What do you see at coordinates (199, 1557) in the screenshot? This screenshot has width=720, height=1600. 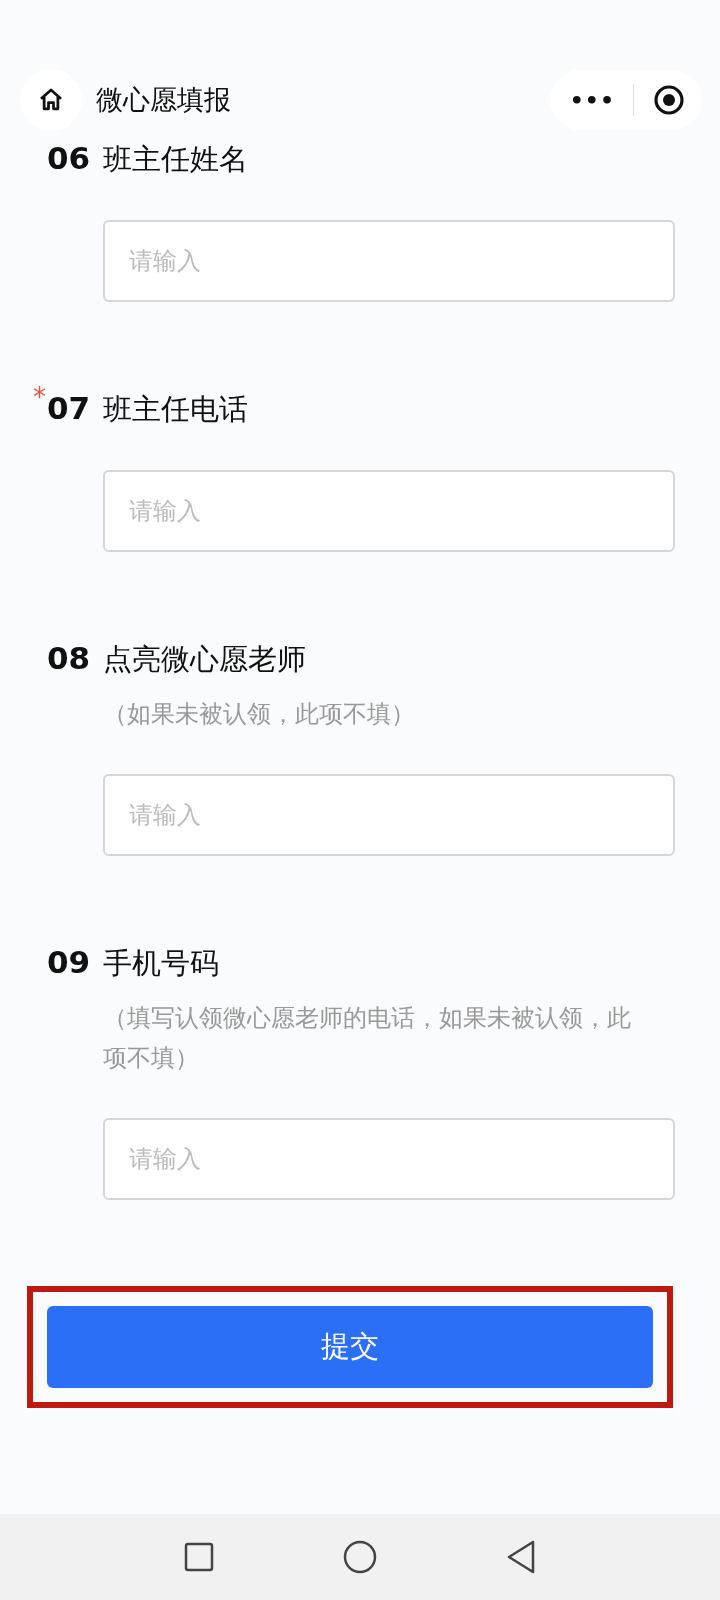 I see `recents-icon` at bounding box center [199, 1557].